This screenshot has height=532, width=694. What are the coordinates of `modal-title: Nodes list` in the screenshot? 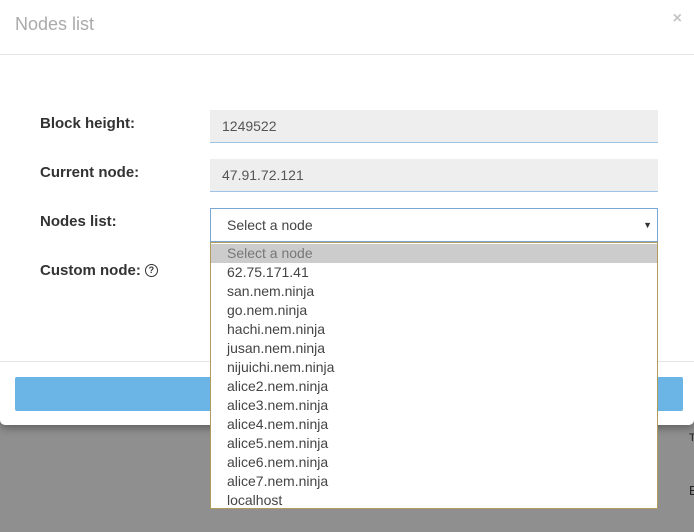 It's located at (55, 24).